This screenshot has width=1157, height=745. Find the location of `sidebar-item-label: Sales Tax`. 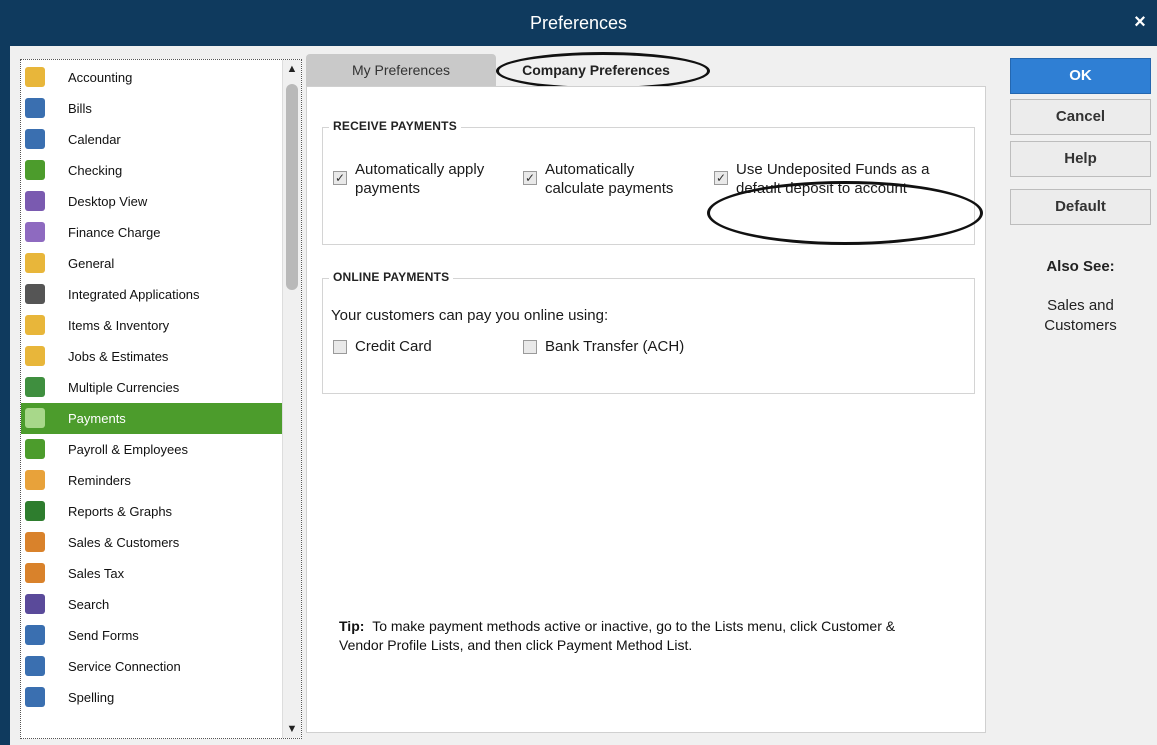

sidebar-item-label: Sales Tax is located at coordinates (96, 573).